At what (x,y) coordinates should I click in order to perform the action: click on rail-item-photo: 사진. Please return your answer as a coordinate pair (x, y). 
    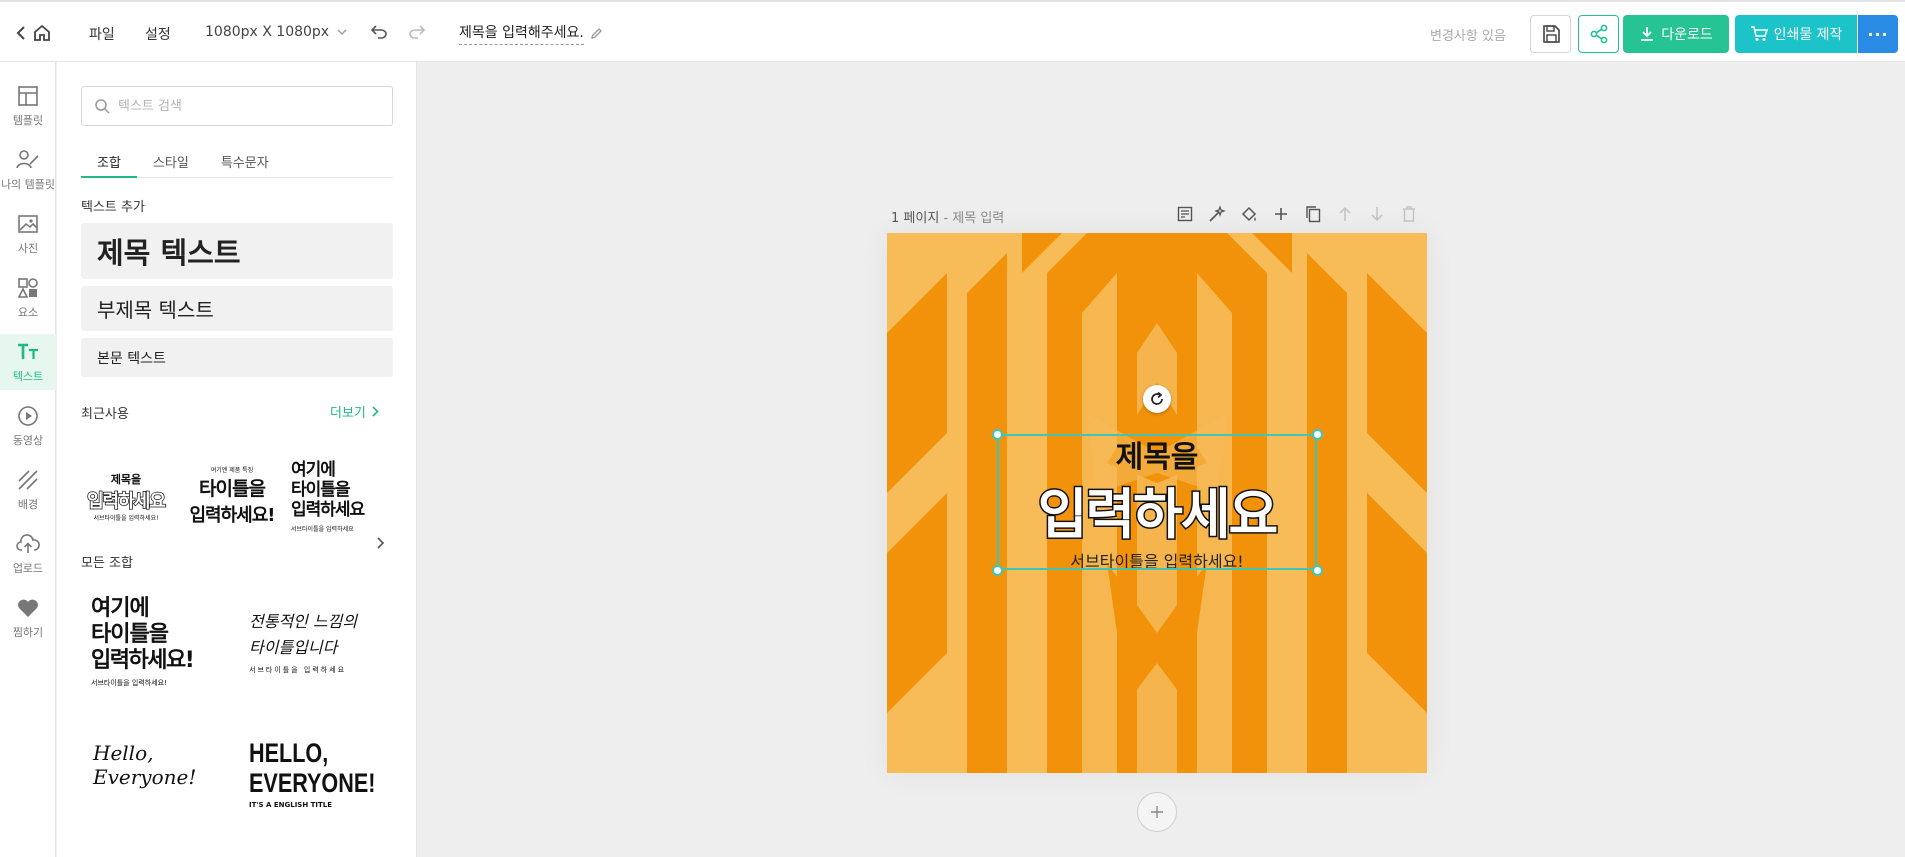
    Looking at the image, I should click on (28, 234).